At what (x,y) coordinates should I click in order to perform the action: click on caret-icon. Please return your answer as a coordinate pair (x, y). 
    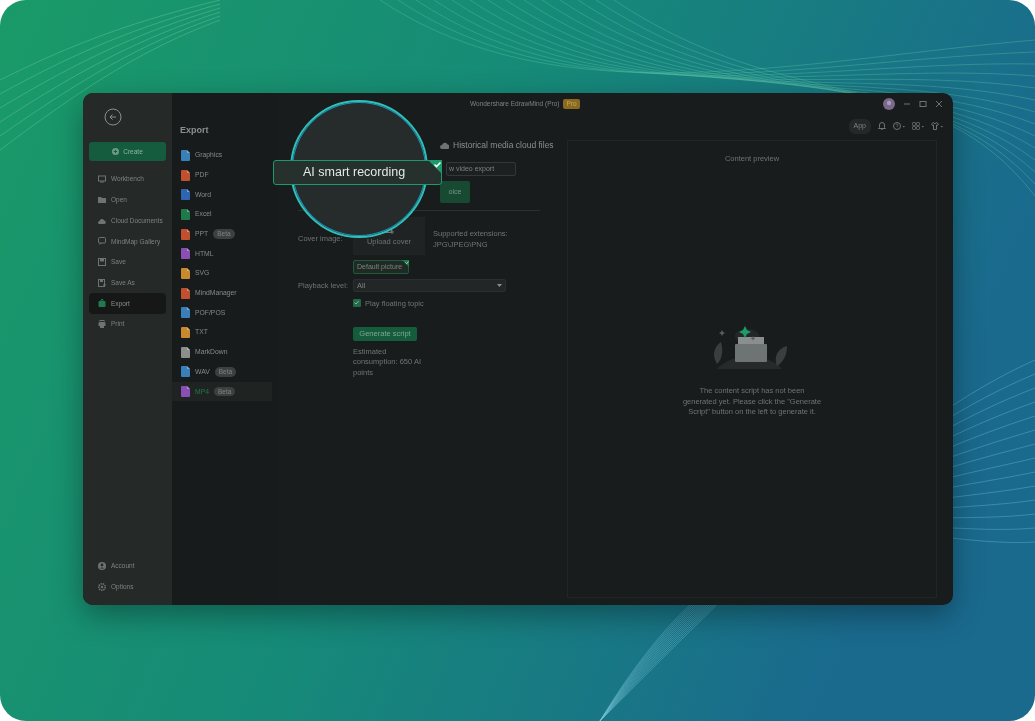
    Looking at the image, I should click on (499, 285).